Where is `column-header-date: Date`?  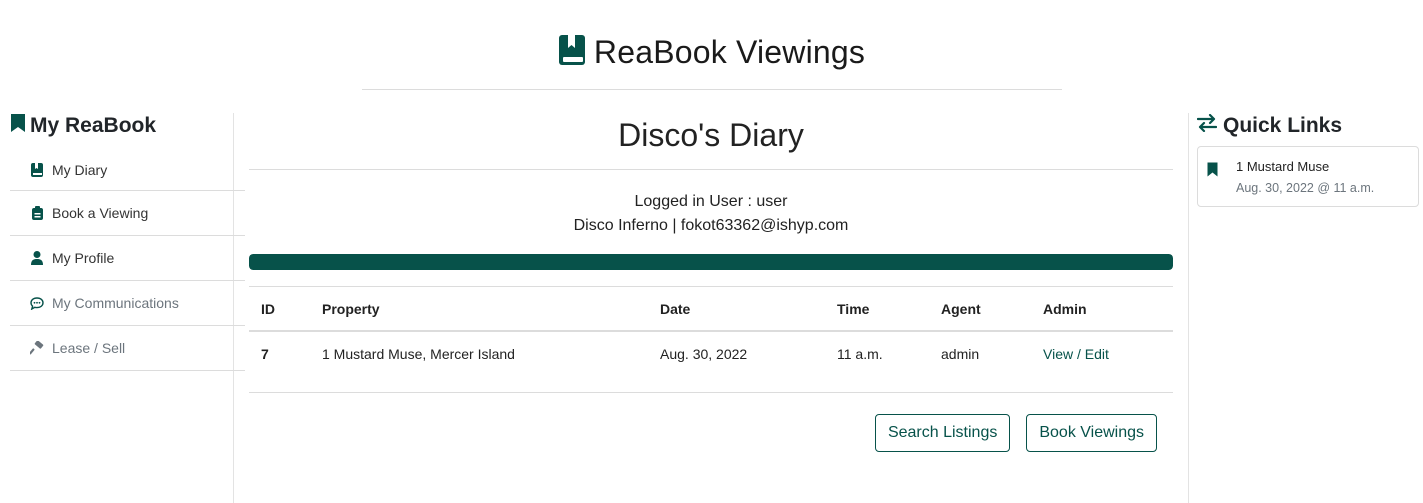
column-header-date: Date is located at coordinates (736, 309).